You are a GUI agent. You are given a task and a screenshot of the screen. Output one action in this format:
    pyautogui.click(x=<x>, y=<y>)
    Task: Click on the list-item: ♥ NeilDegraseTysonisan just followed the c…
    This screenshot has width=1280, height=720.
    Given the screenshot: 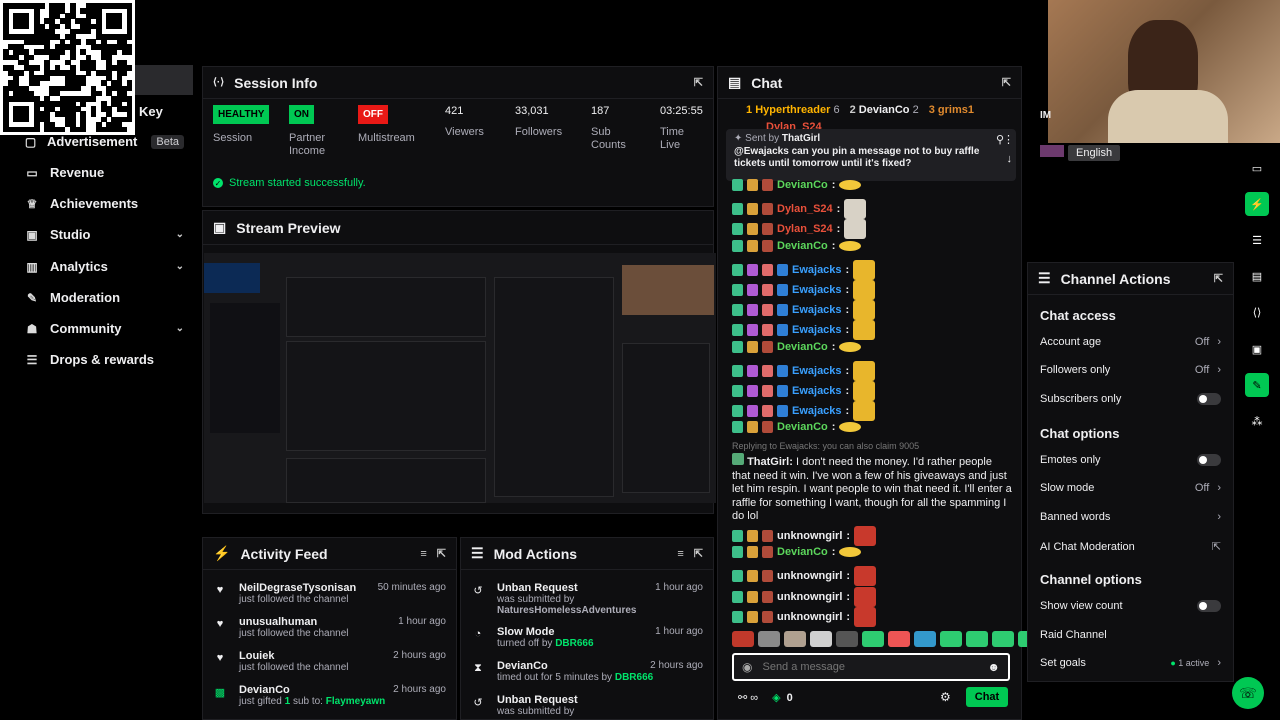 What is the action you would take?
    pyautogui.click(x=329, y=593)
    